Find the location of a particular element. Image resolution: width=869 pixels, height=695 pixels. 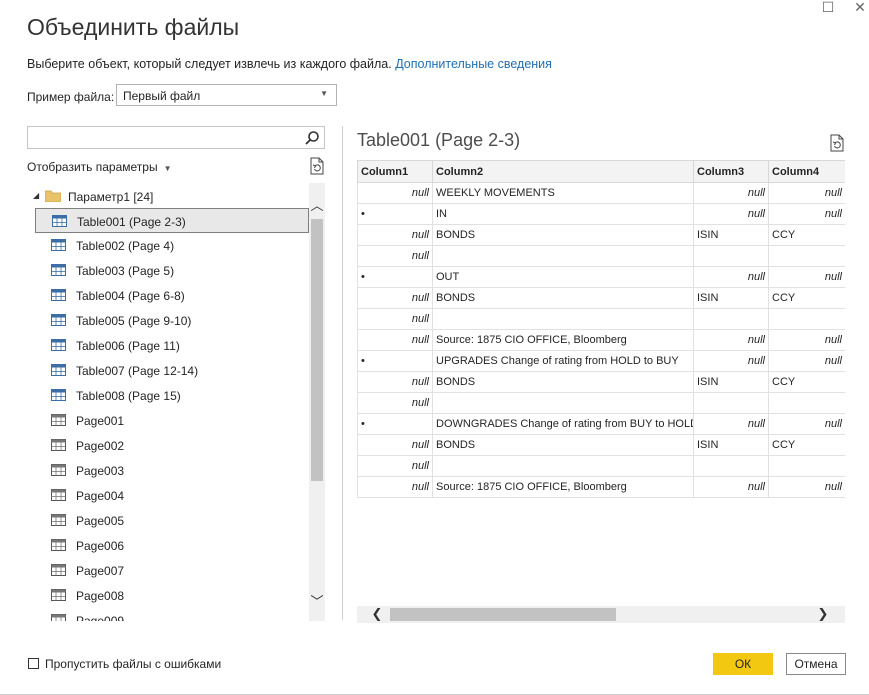

ok-button: ОК is located at coordinates (743, 664).